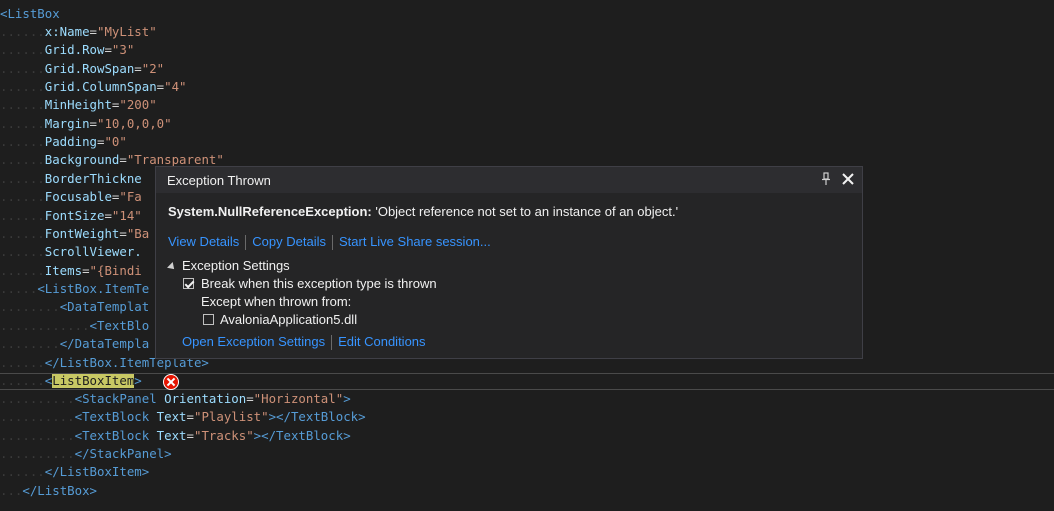  What do you see at coordinates (381, 341) in the screenshot?
I see `edit-conditions-link: Edit Conditions` at bounding box center [381, 341].